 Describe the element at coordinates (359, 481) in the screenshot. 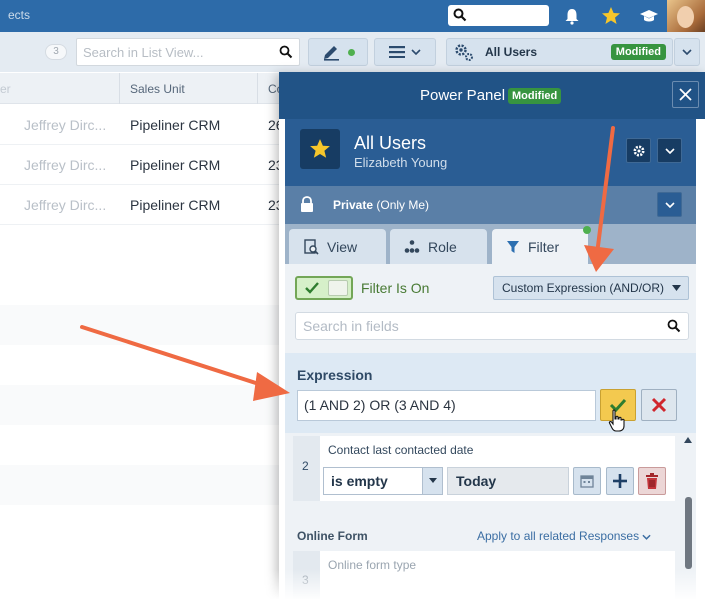

I see `condition-operator: is empty` at that location.